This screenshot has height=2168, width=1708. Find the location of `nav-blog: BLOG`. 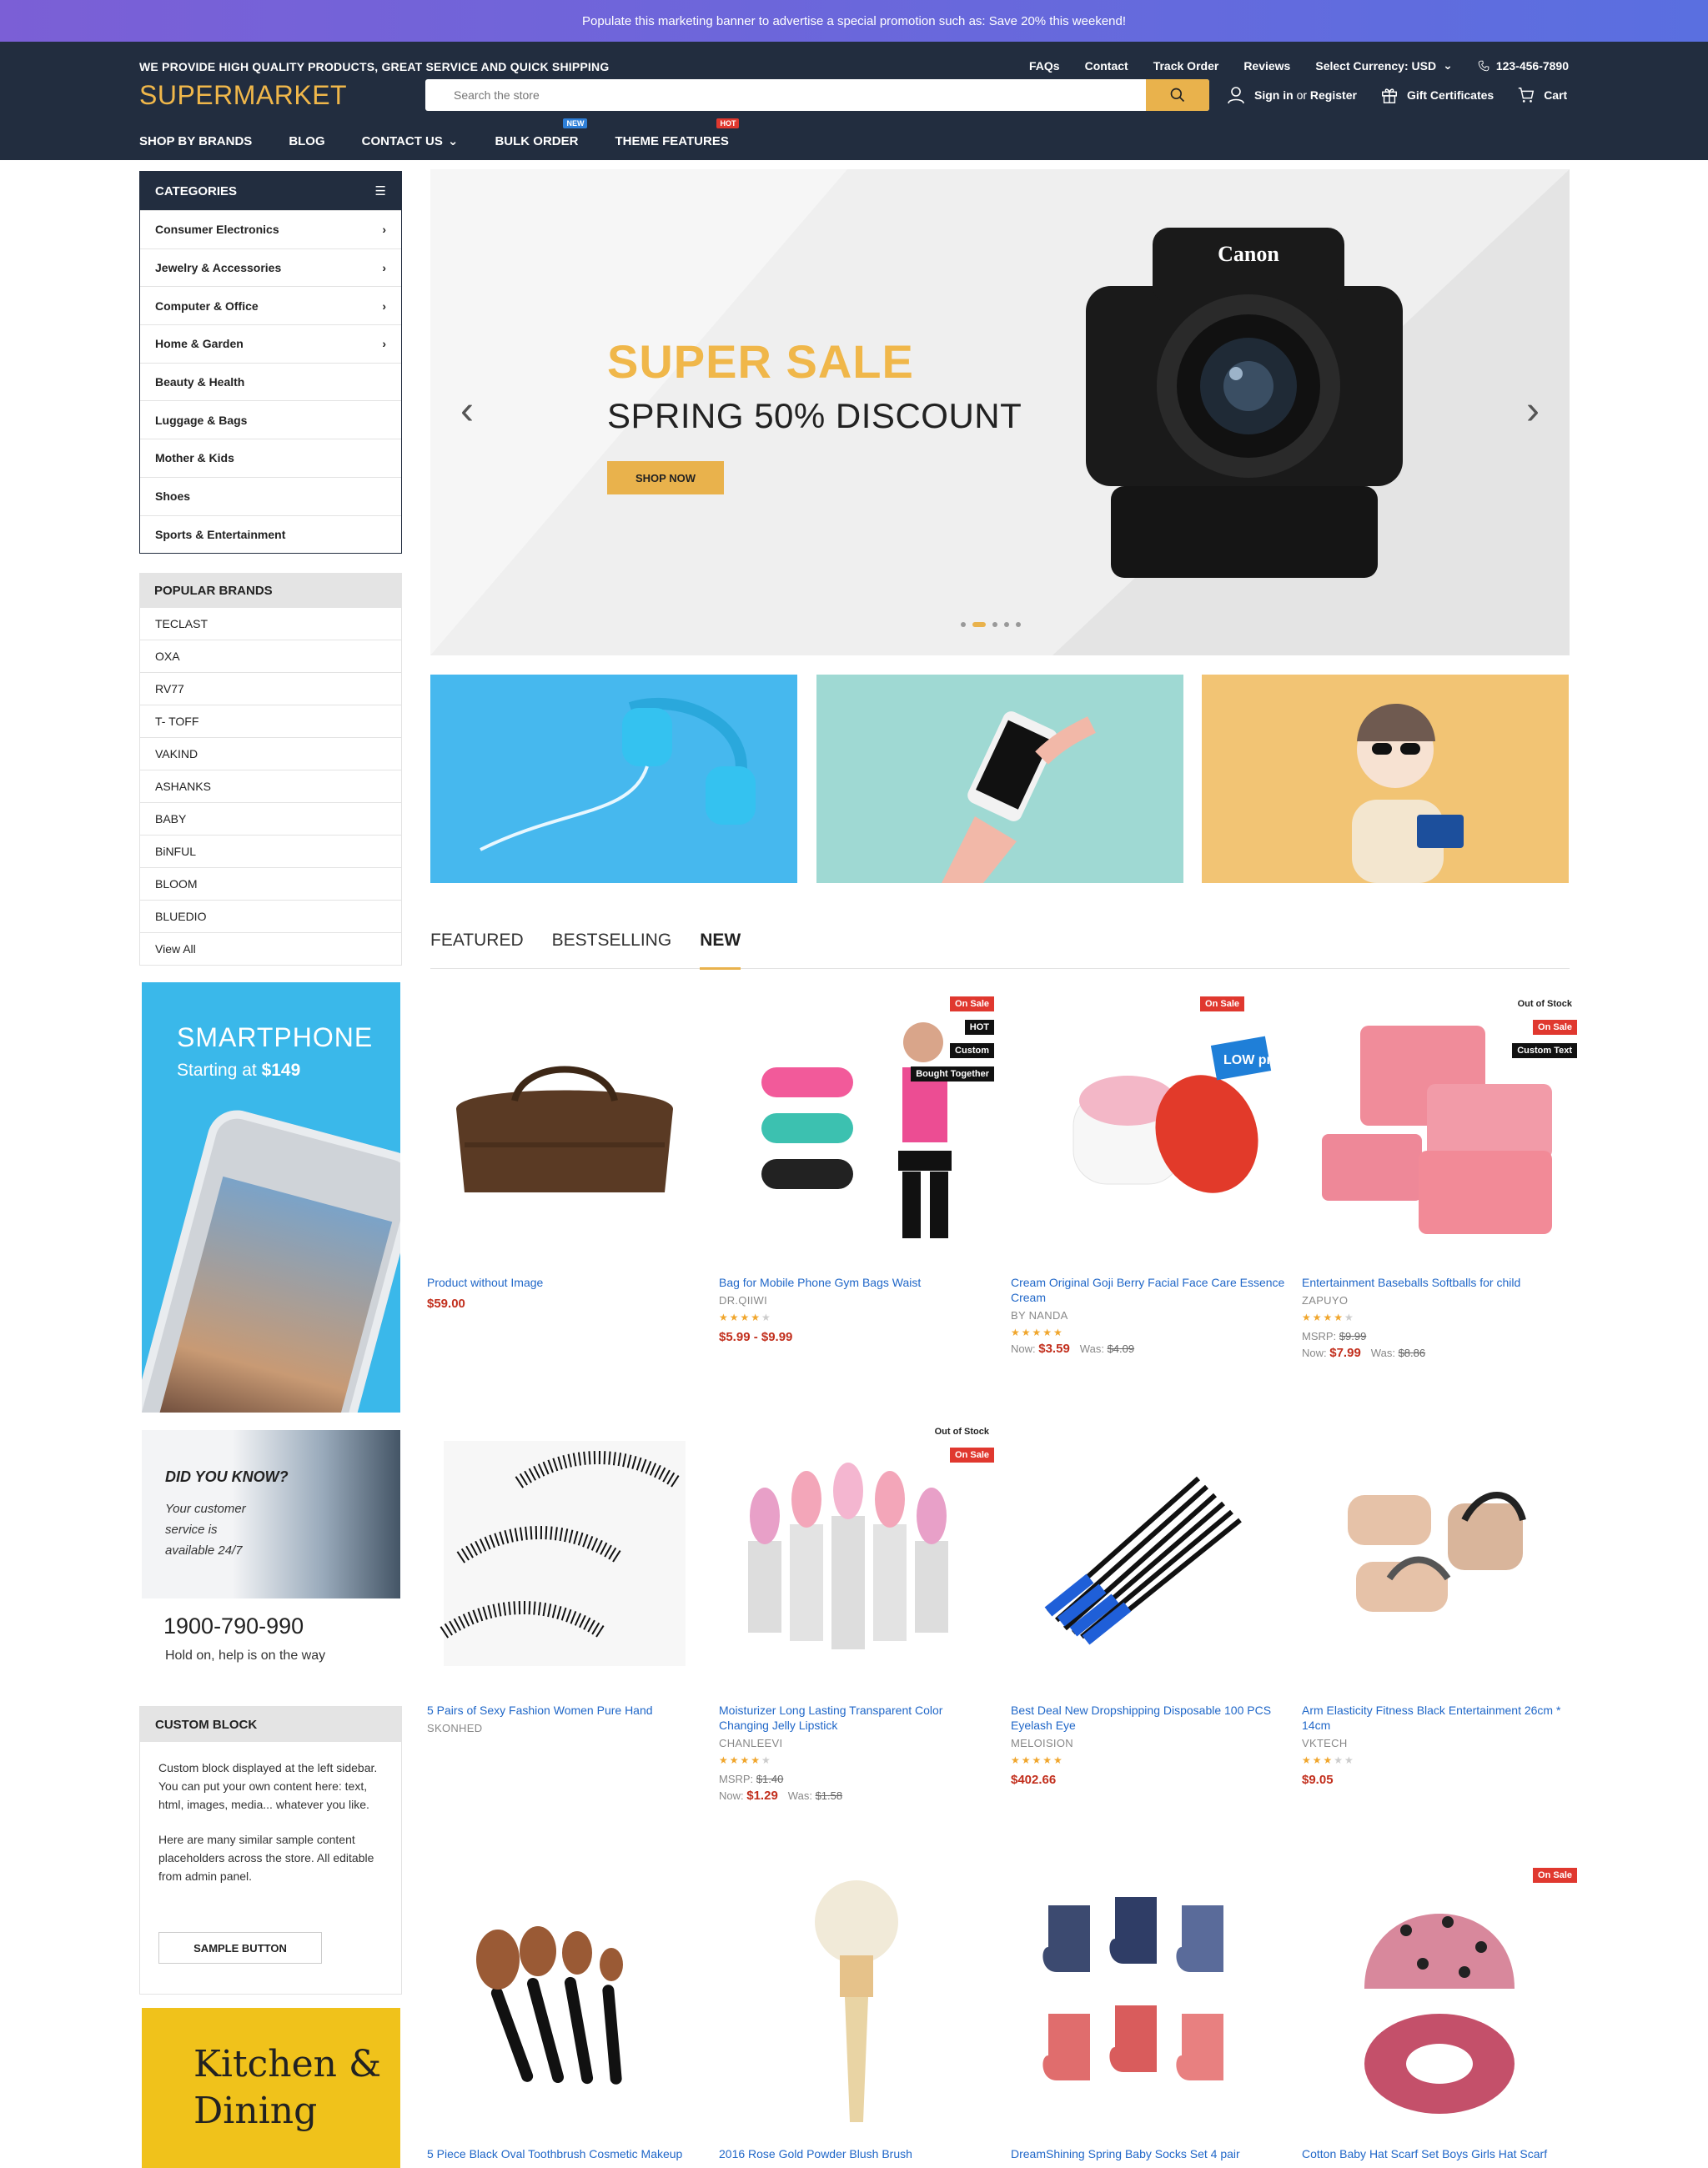

nav-blog: BLOG is located at coordinates (306, 140).